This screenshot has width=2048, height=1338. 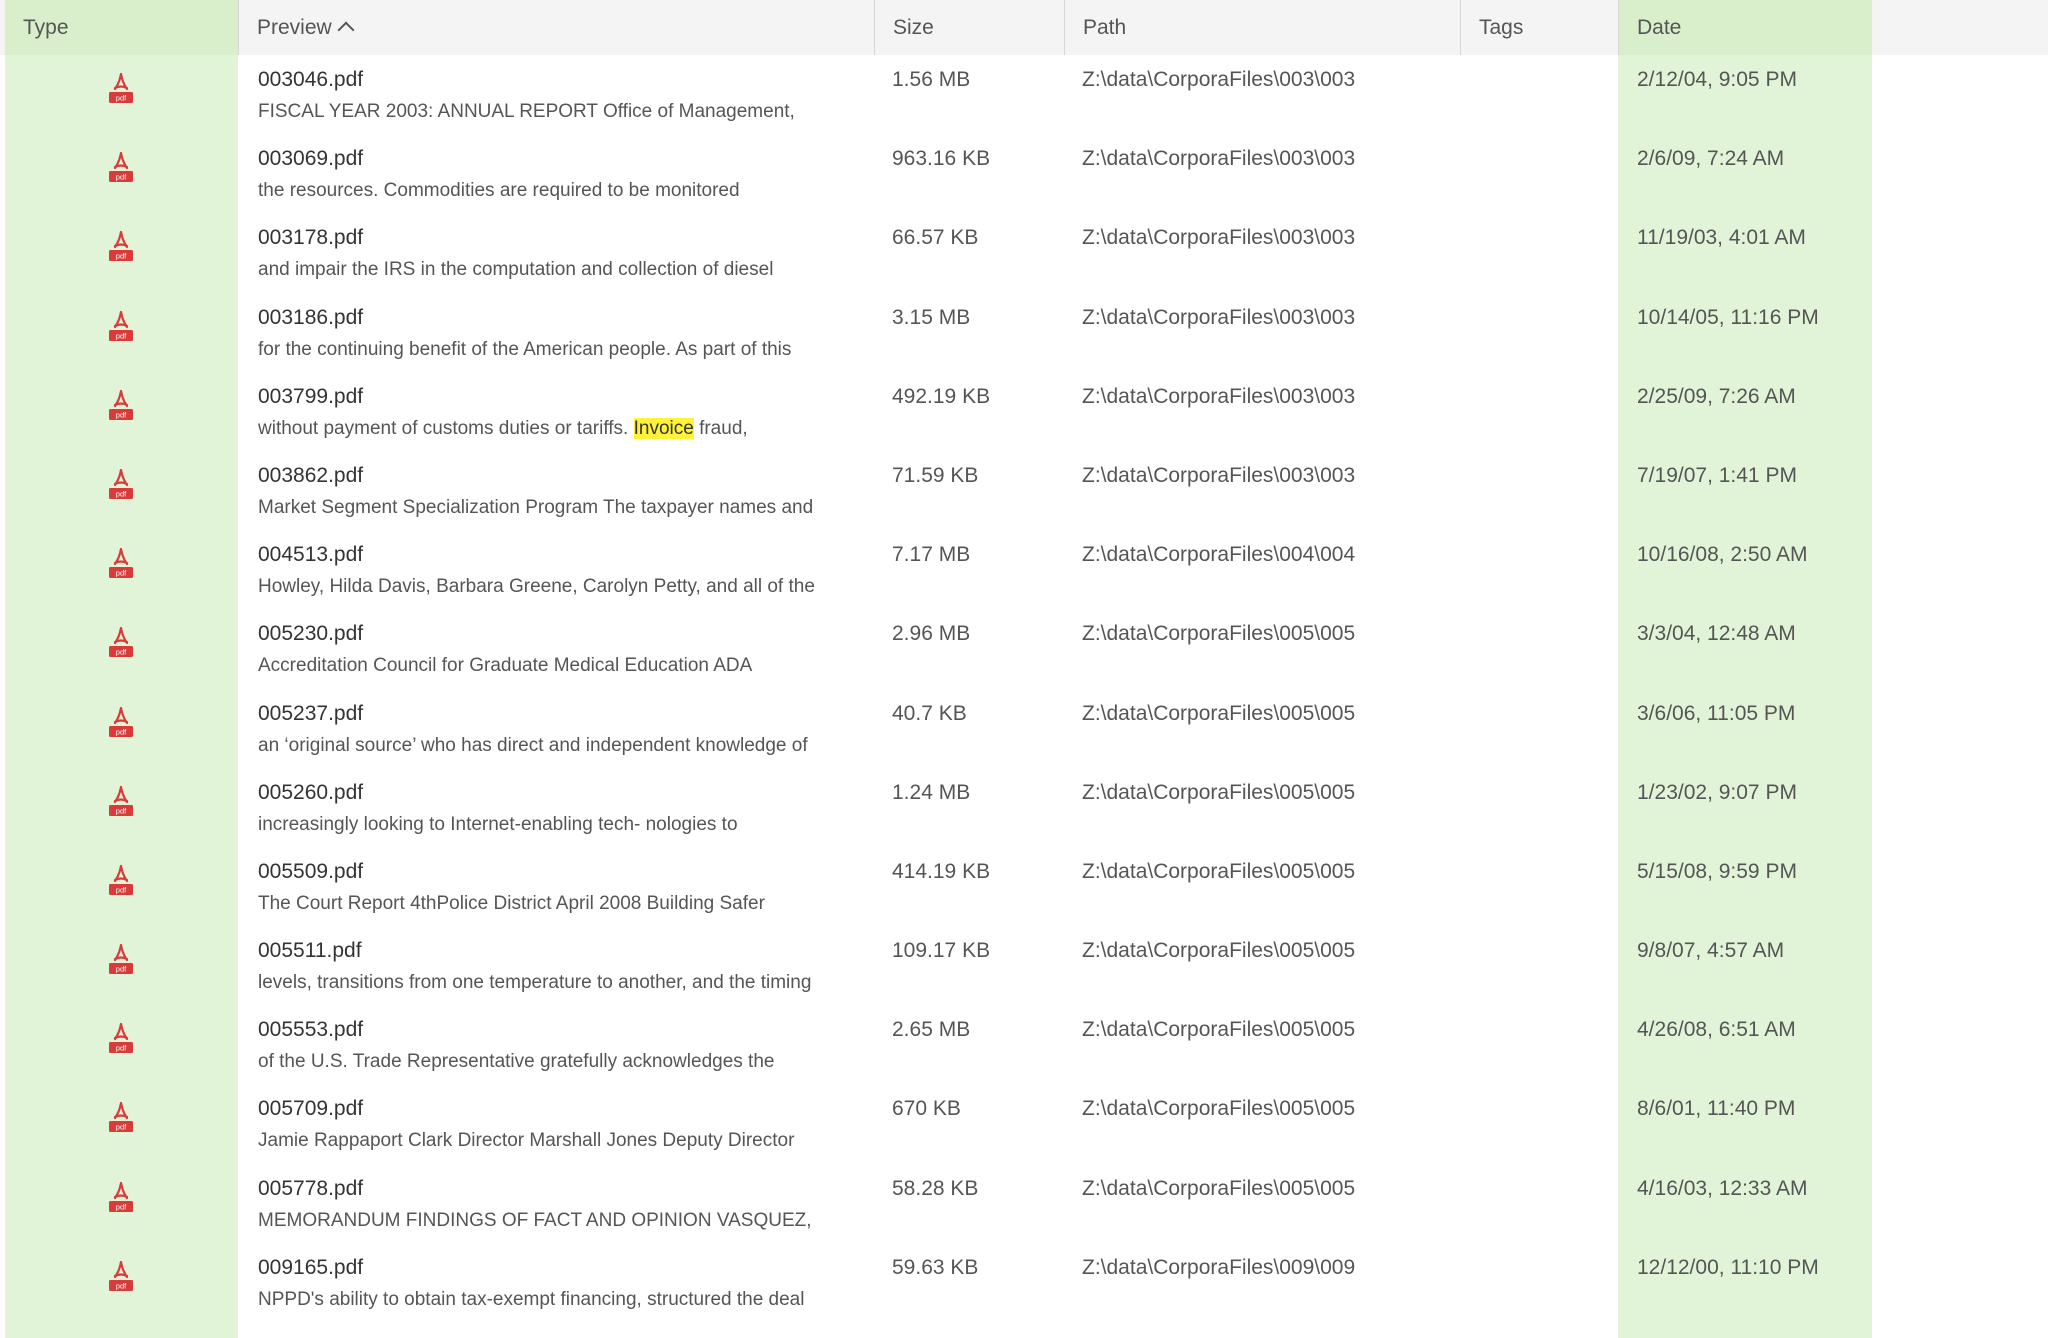 What do you see at coordinates (310, 951) in the screenshot?
I see `file-name: 005511.pdf` at bounding box center [310, 951].